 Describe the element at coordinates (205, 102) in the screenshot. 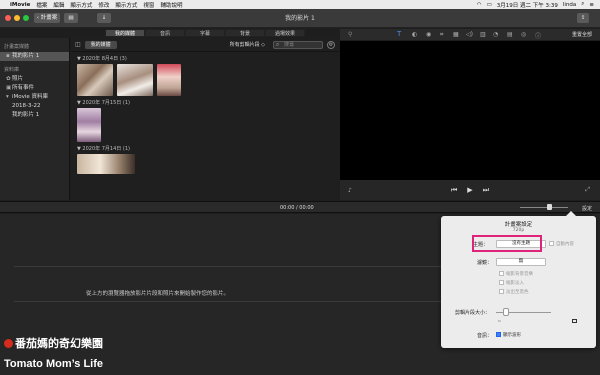

I see `date-group-header: ▼ 2020年 7月15日 (1)` at that location.